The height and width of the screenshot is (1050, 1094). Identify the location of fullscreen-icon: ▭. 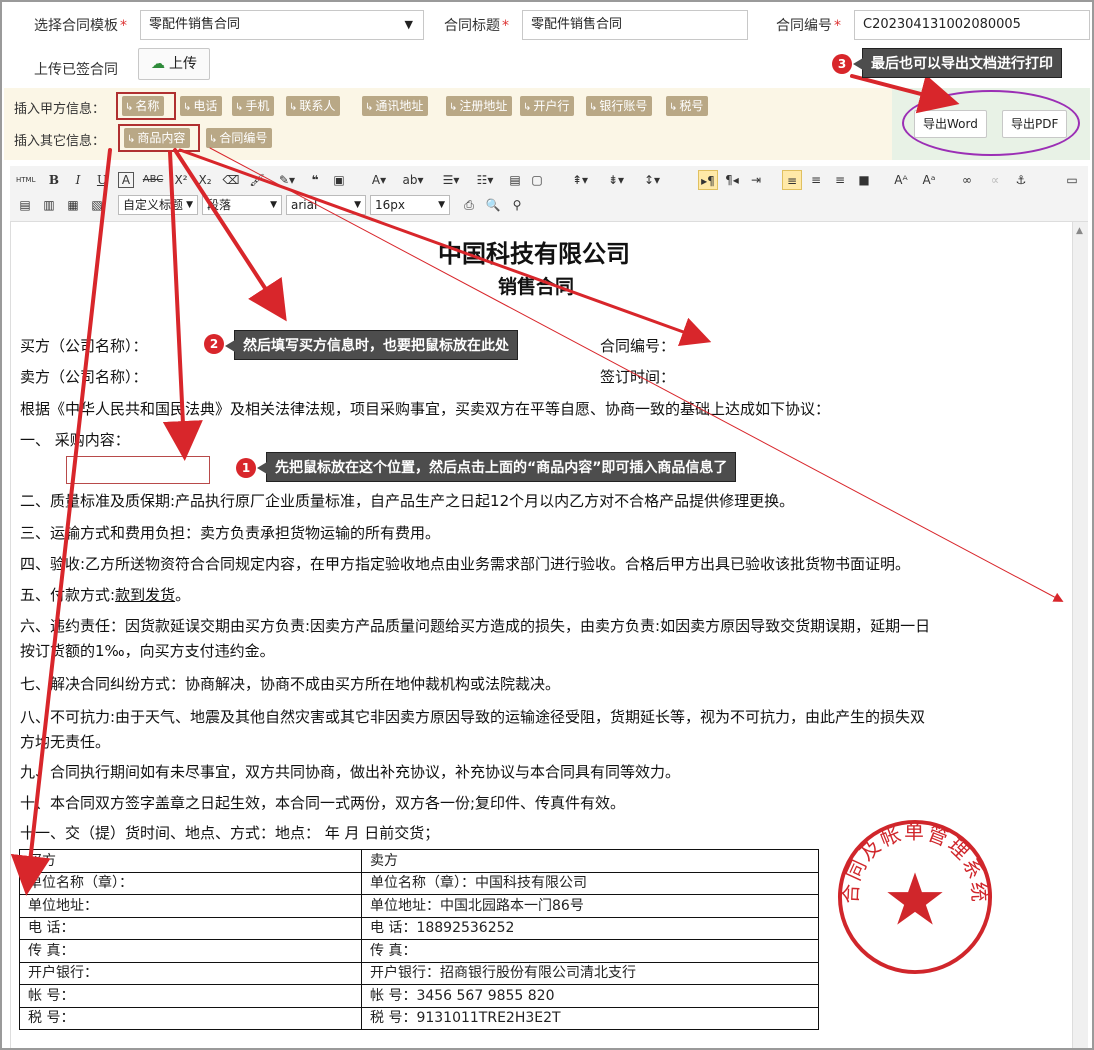
(1072, 180).